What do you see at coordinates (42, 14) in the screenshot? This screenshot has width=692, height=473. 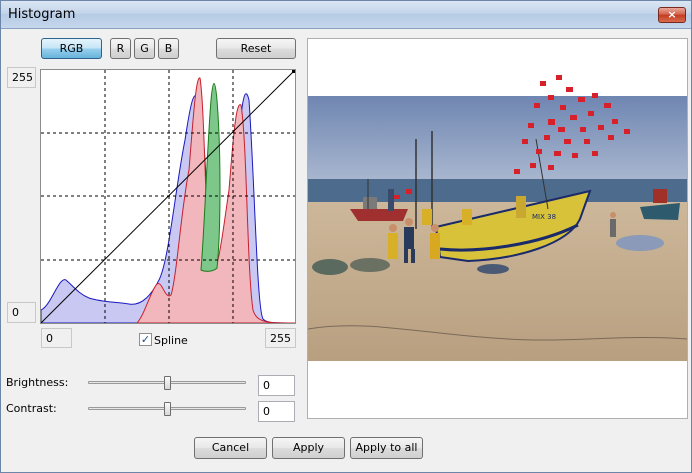 I see `window-title: Histogram` at bounding box center [42, 14].